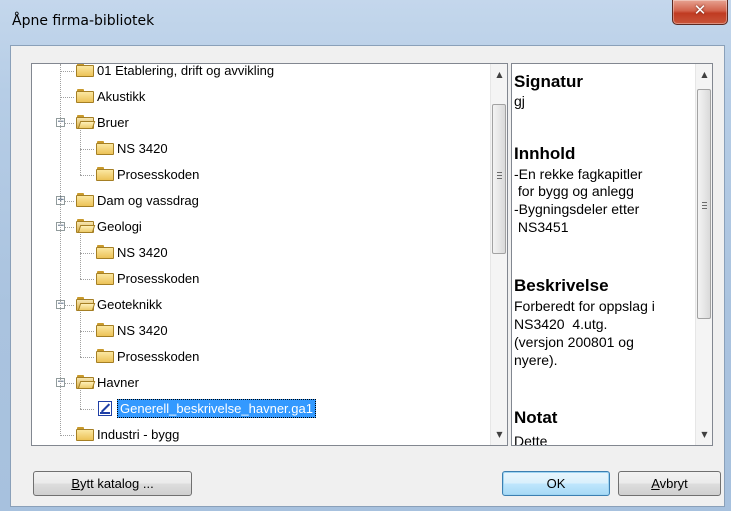 Image resolution: width=731 pixels, height=511 pixels. What do you see at coordinates (261, 74) in the screenshot?
I see `tree-item: 01 Etablering, drift og avvikling` at bounding box center [261, 74].